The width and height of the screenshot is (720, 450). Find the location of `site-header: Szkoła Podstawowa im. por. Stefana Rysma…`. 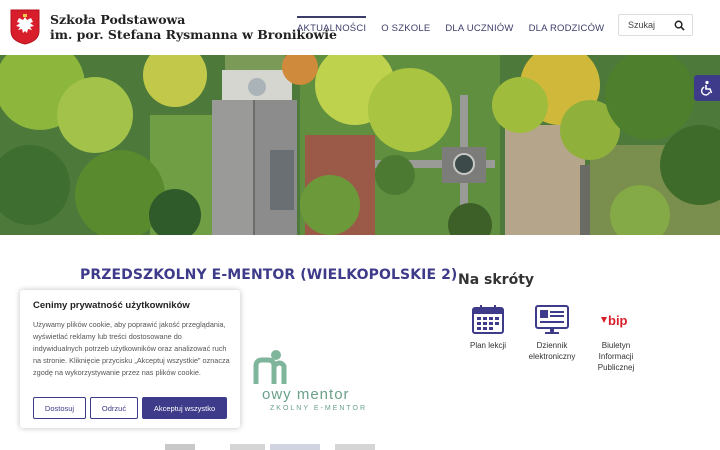

site-header: Szkoła Podstawowa im. por. Stefana Rysma… is located at coordinates (360, 27).